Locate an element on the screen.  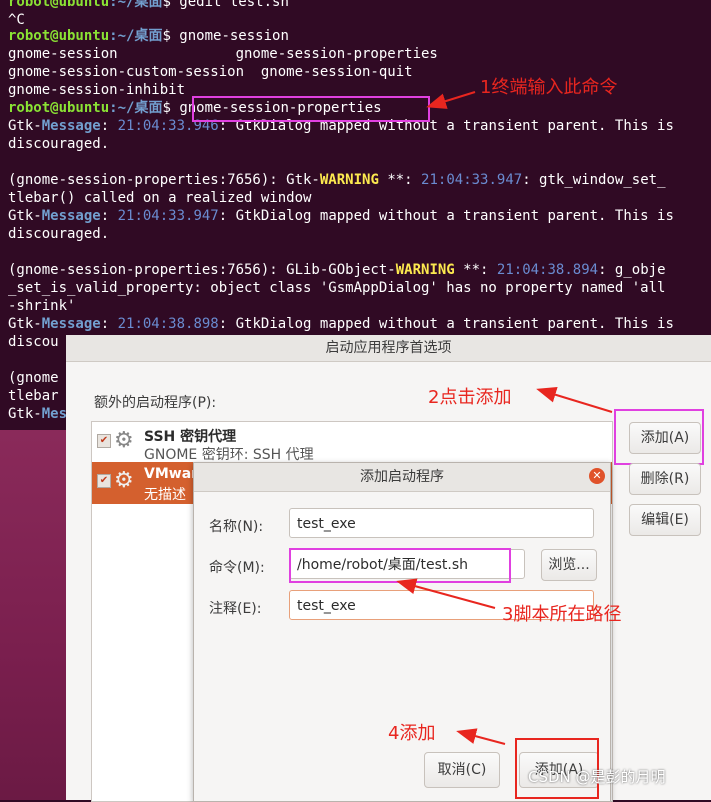
app-name: SSH 密钥代理 is located at coordinates (190, 437).